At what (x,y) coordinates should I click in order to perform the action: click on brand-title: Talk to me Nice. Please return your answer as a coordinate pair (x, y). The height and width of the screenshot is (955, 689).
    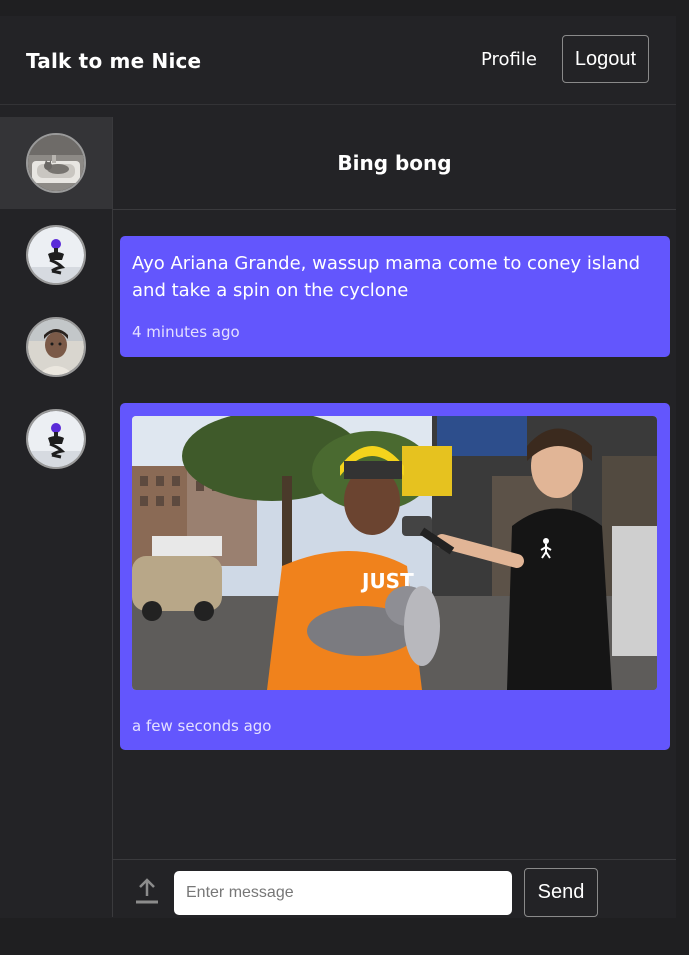
    Looking at the image, I should click on (114, 61).